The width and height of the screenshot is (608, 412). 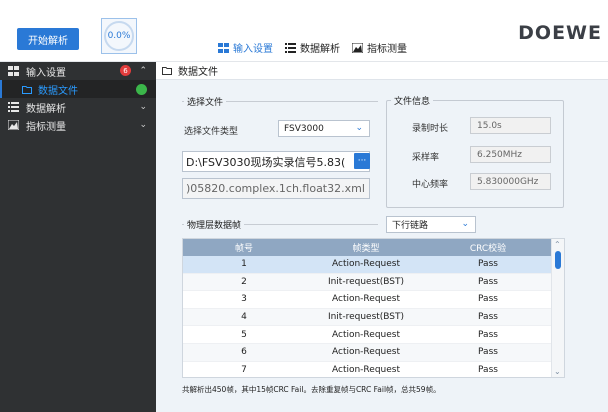 I want to click on breadcrumb: 数据文件, so click(x=382, y=71).